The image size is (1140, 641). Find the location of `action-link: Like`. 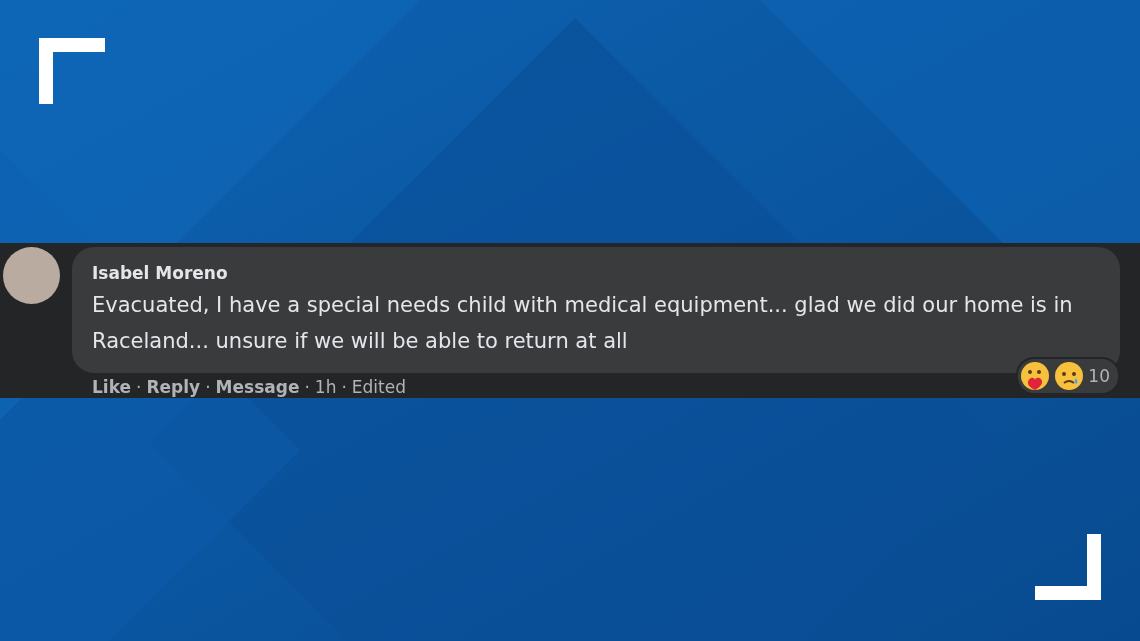

action-link: Like is located at coordinates (112, 387).